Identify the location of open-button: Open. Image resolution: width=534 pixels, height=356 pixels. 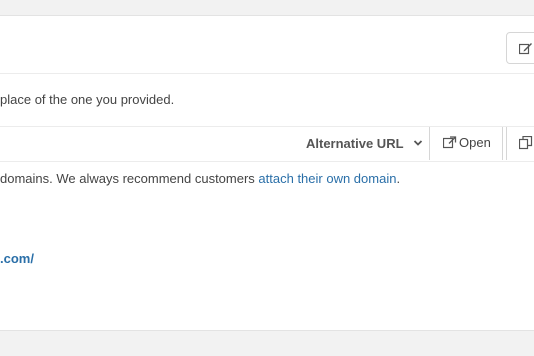
(466, 143).